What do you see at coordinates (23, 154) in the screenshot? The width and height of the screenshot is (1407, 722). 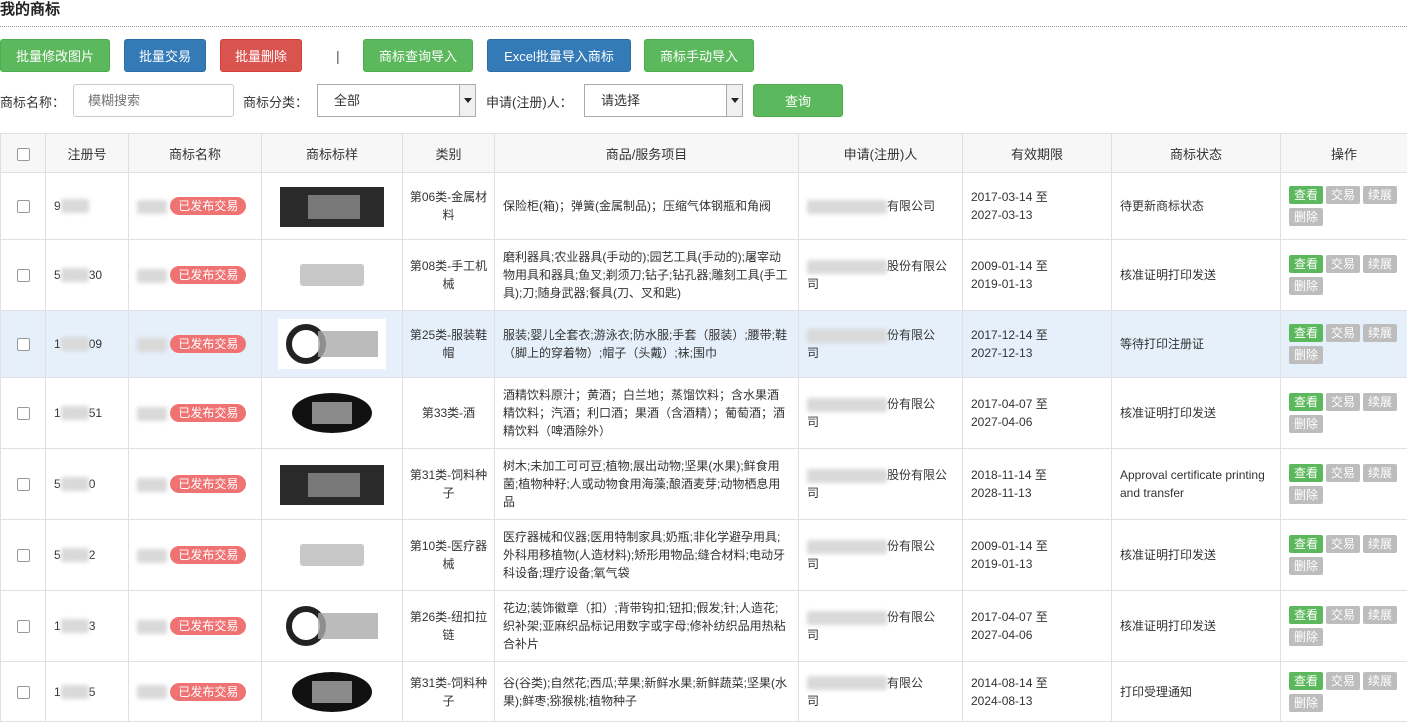 I see `select-all-checkbox` at bounding box center [23, 154].